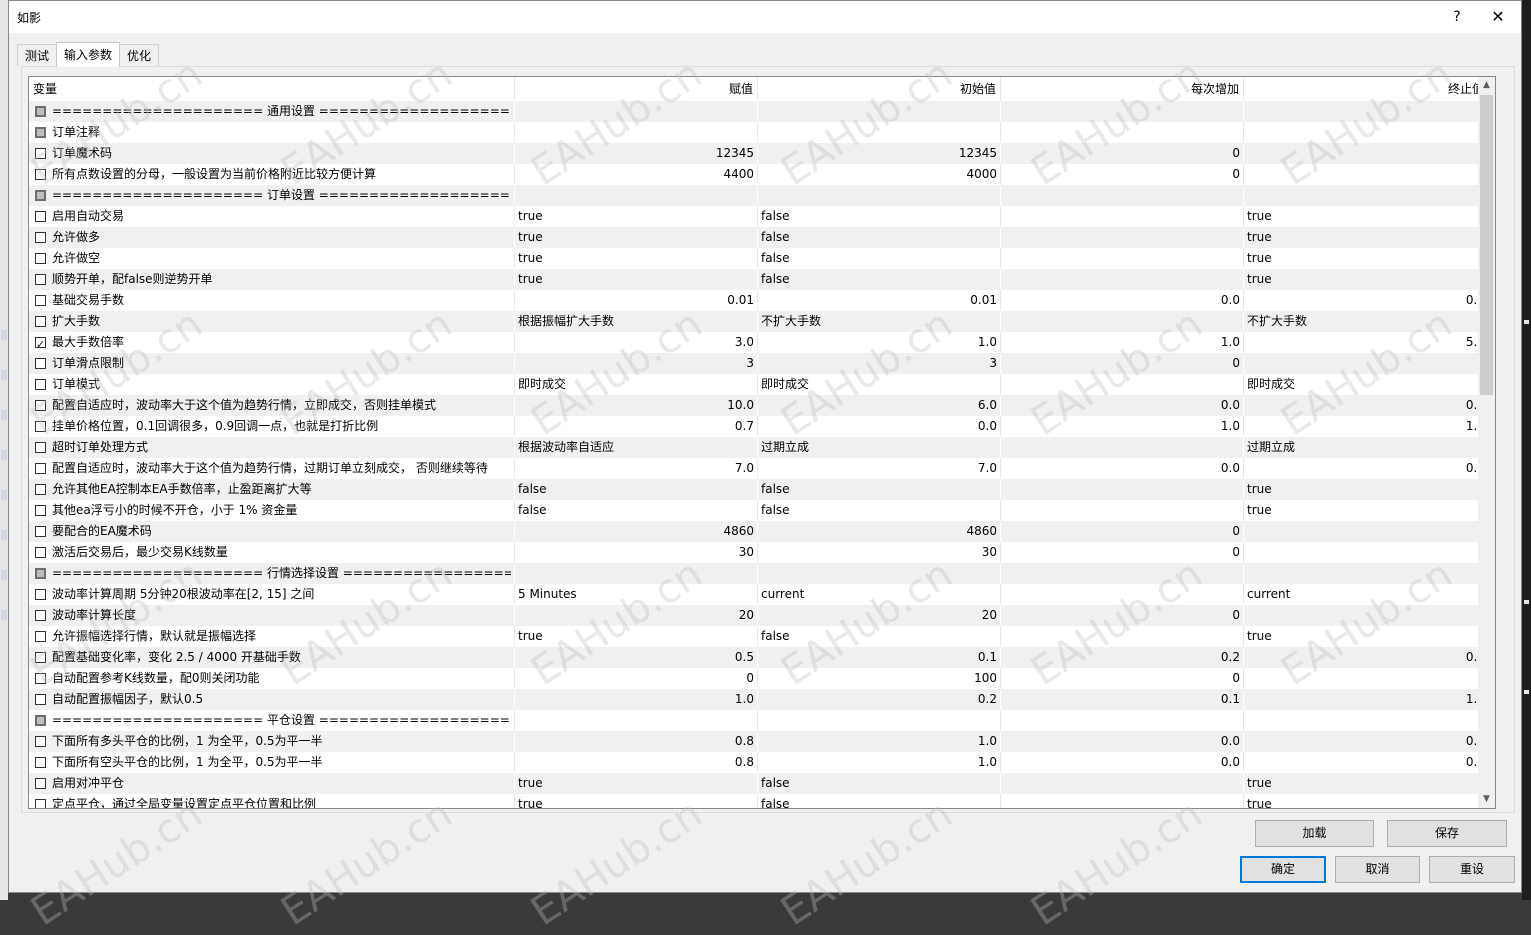 The width and height of the screenshot is (1531, 935). I want to click on cell-stop, so click(1366, 720).